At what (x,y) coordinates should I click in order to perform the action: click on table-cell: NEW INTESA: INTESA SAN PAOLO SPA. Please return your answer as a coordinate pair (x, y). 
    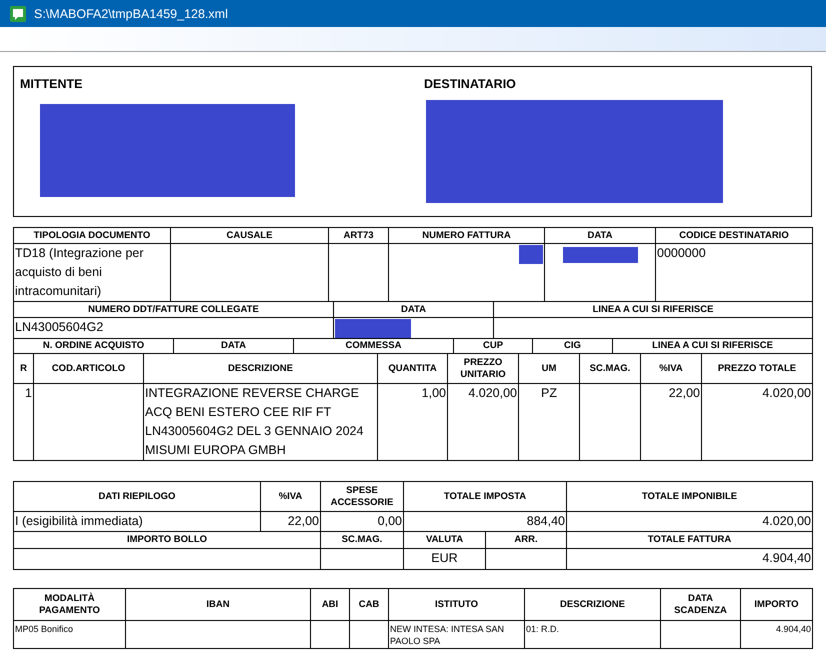
    Looking at the image, I should click on (447, 635).